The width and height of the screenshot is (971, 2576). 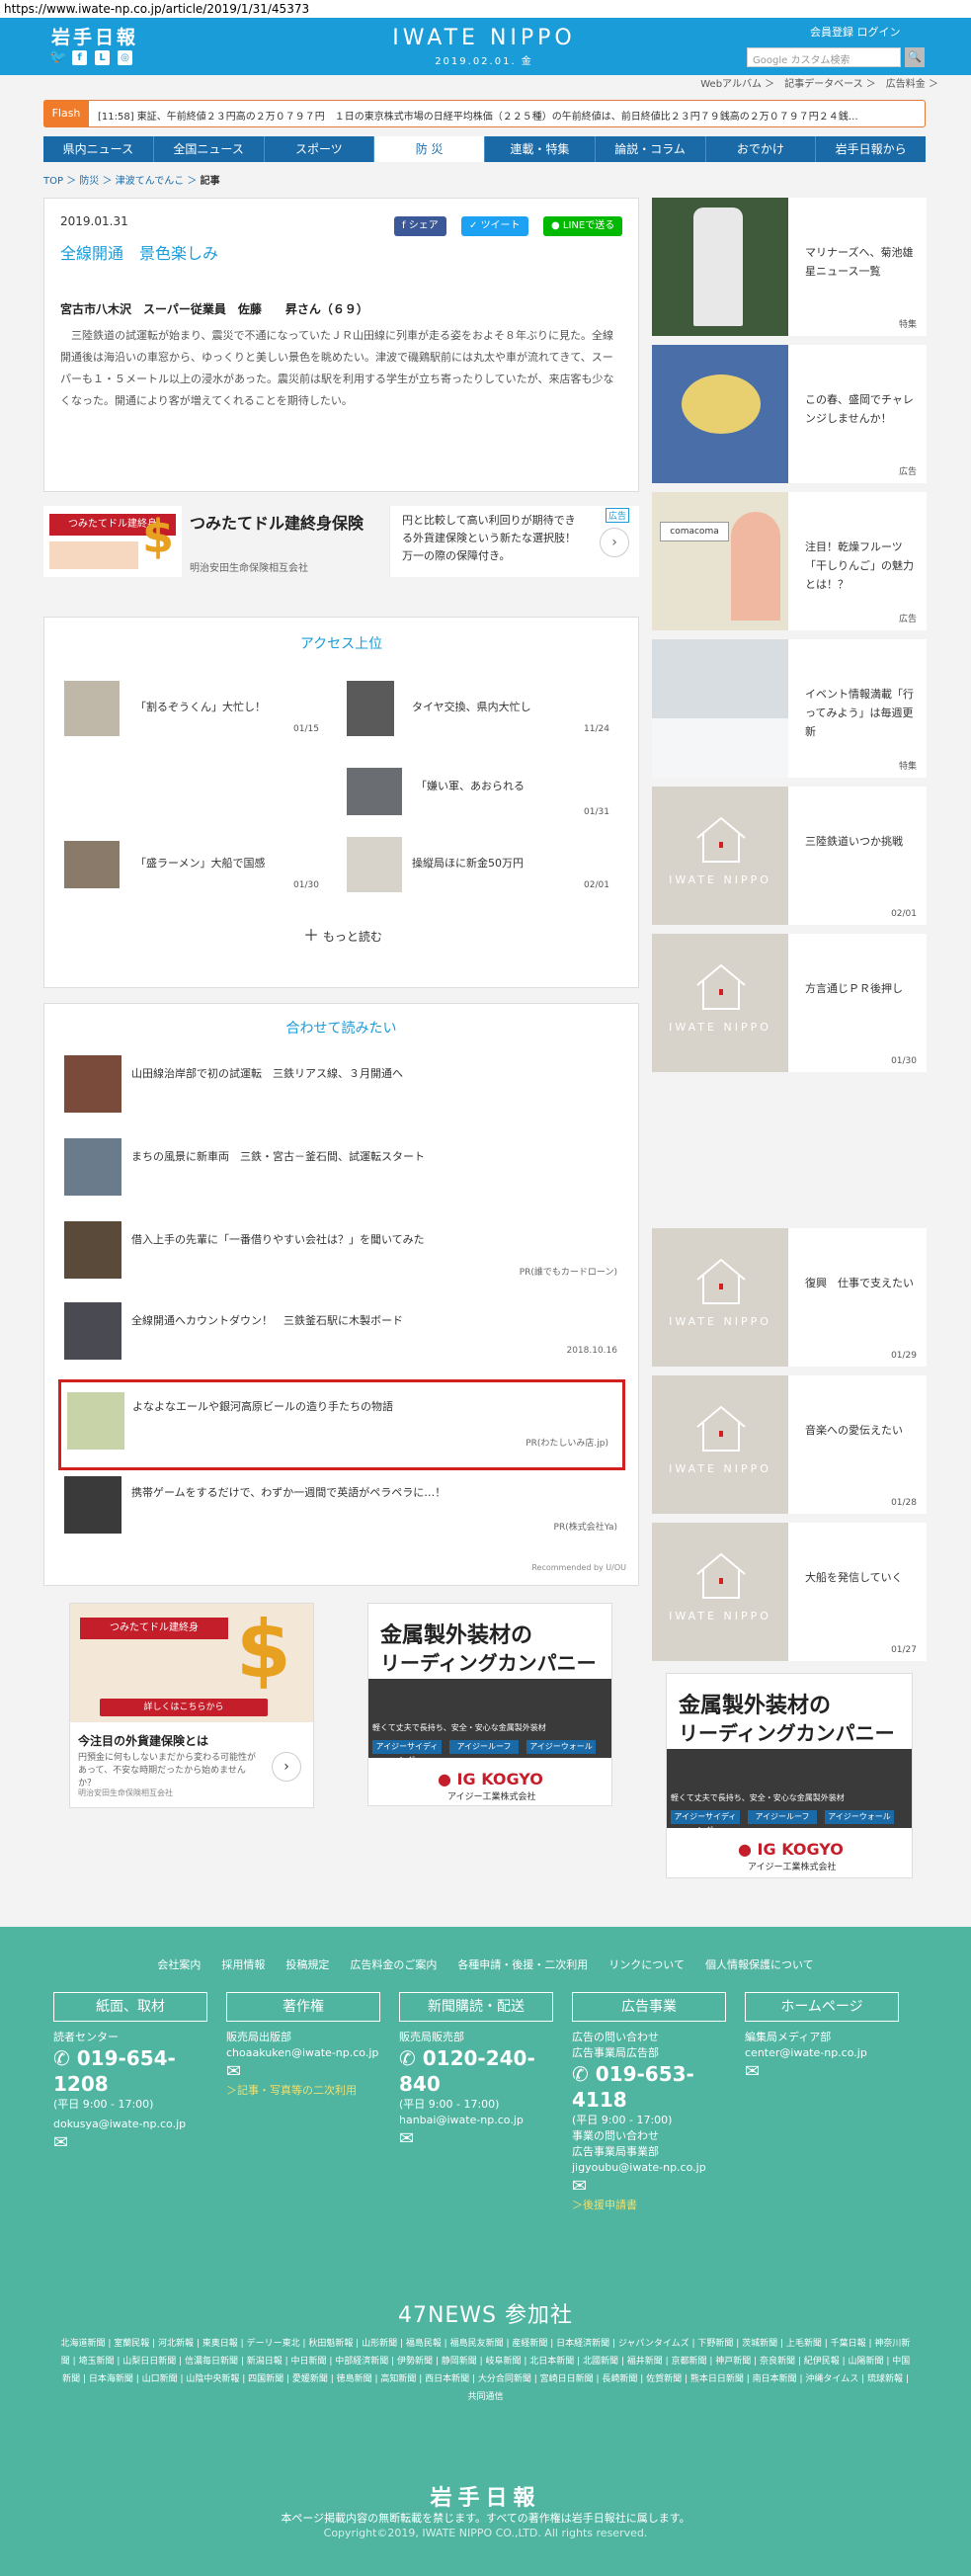 What do you see at coordinates (824, 57) in the screenshot?
I see `search-input: Google カスタム検索` at bounding box center [824, 57].